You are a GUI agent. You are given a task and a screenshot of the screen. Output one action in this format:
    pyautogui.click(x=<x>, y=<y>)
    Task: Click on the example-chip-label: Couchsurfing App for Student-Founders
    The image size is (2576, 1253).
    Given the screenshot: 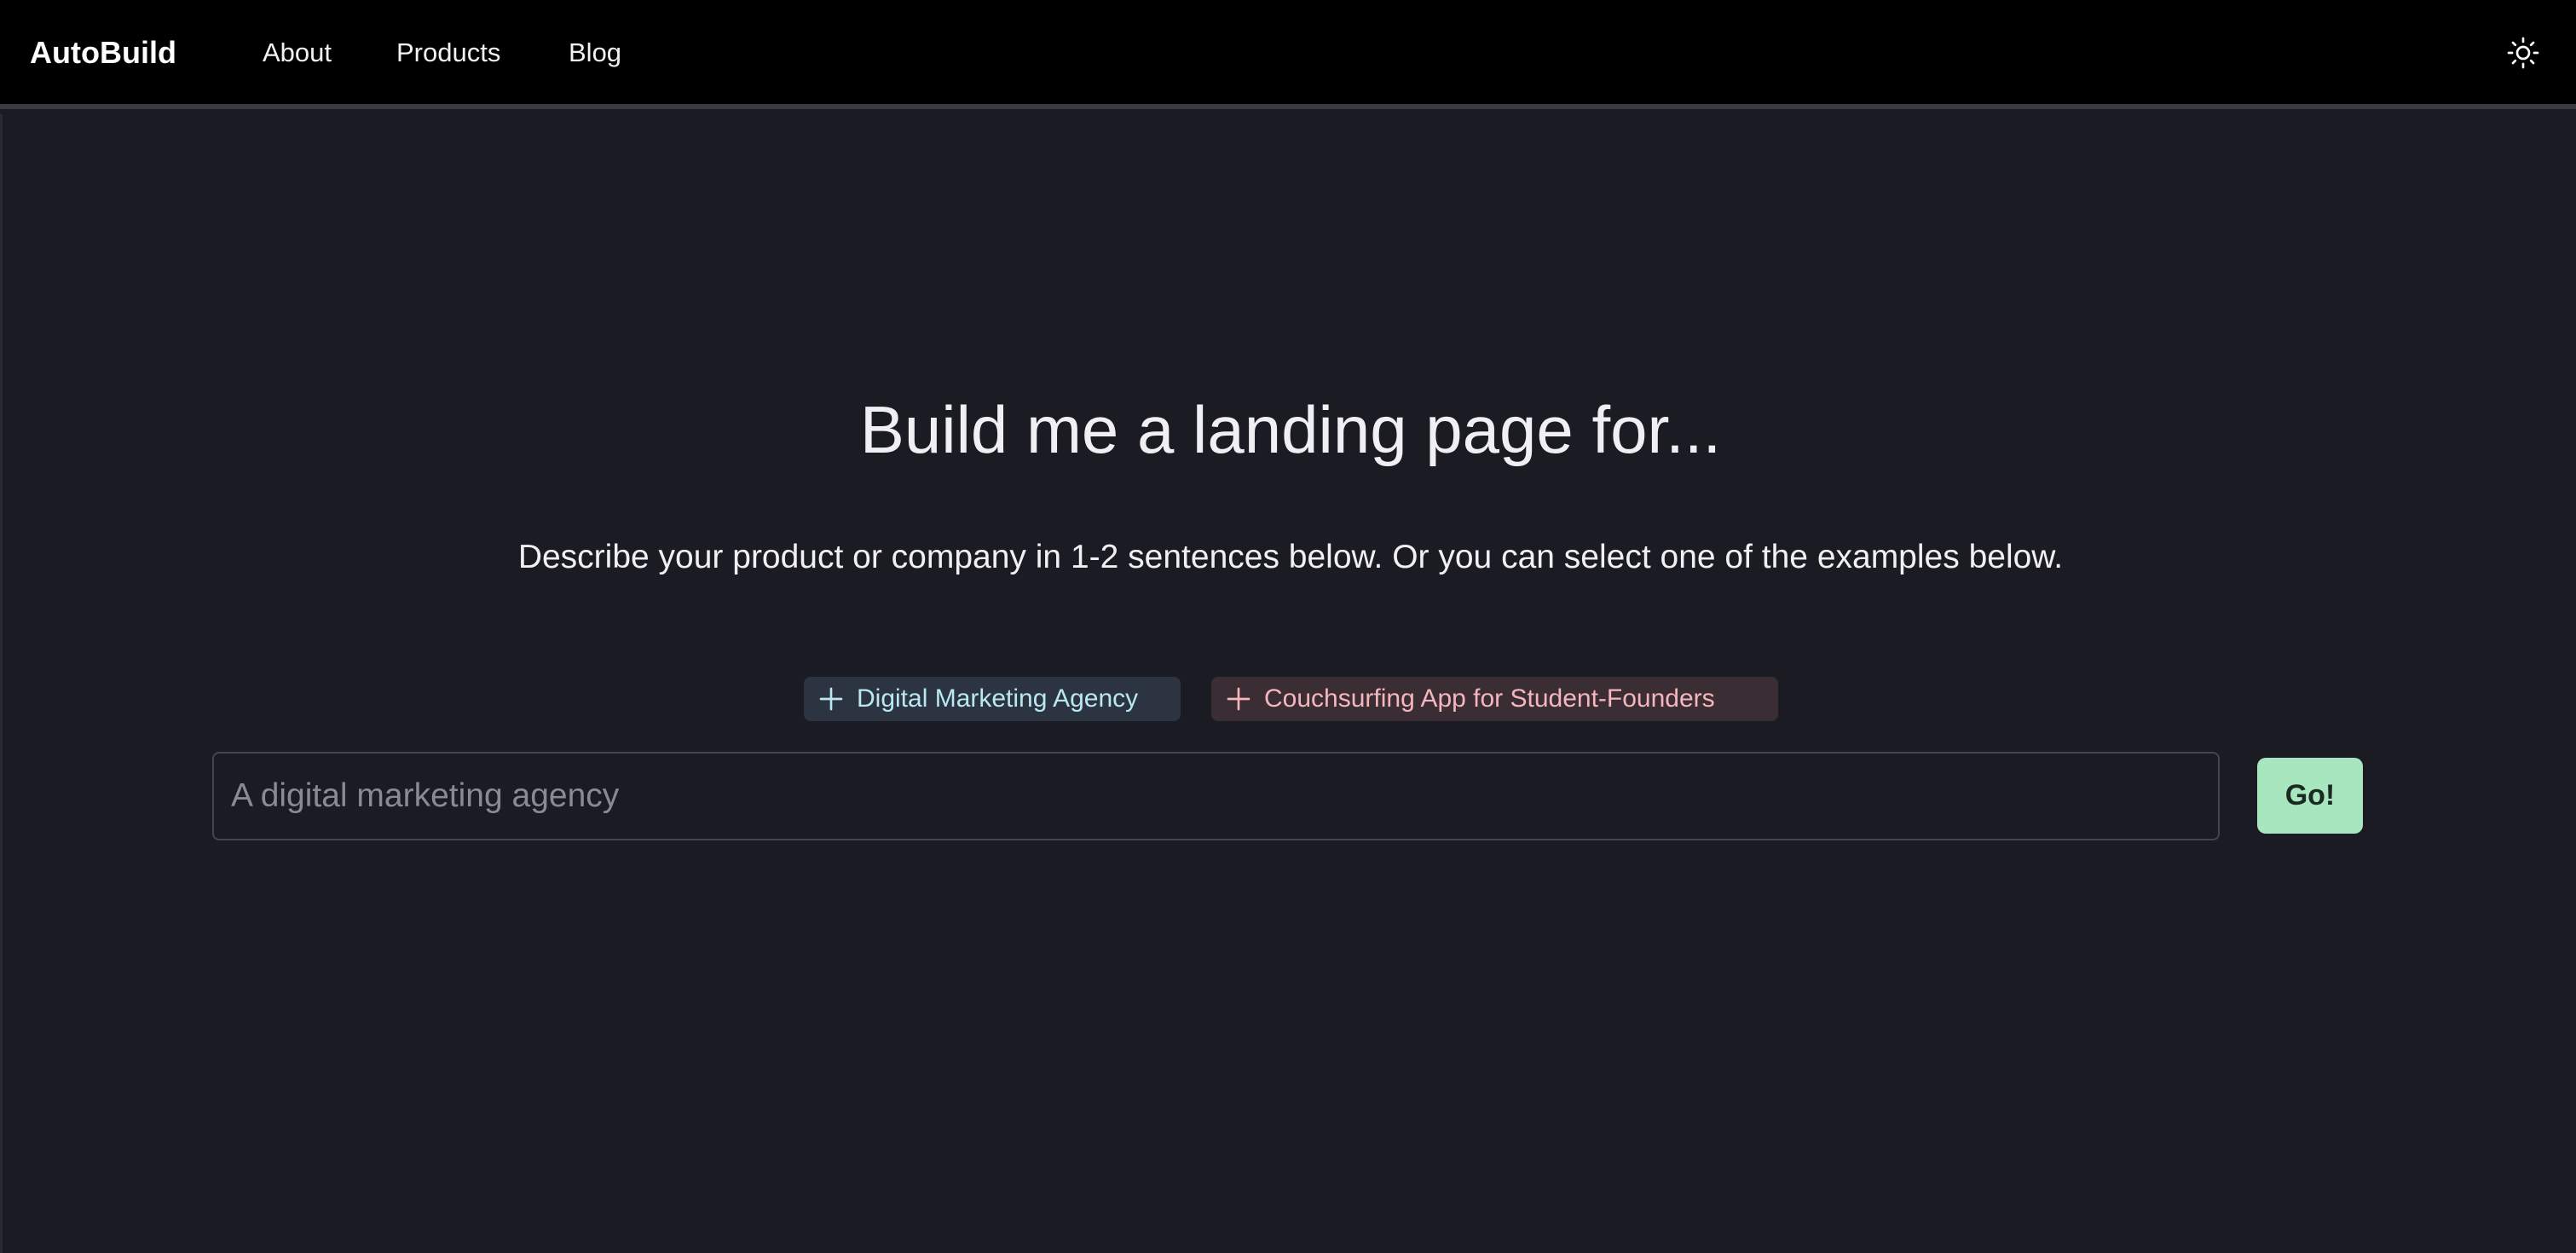 What is the action you would take?
    pyautogui.click(x=1489, y=698)
    